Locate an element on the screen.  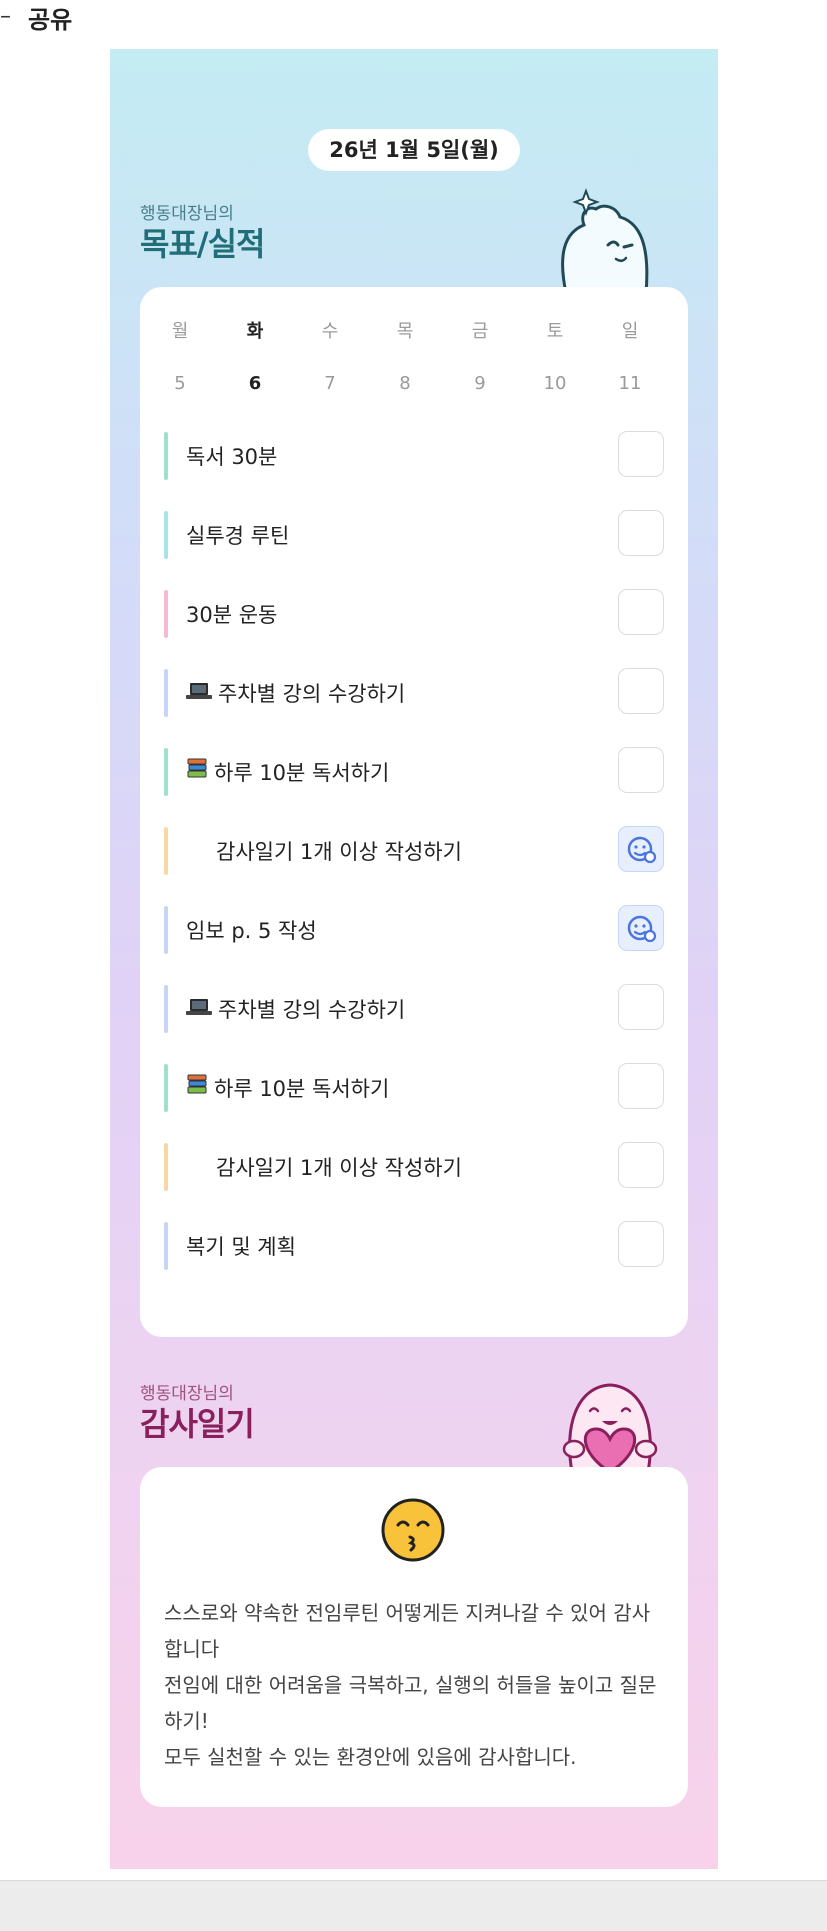
date-pill: 26년 1월 5일(월) is located at coordinates (414, 150).